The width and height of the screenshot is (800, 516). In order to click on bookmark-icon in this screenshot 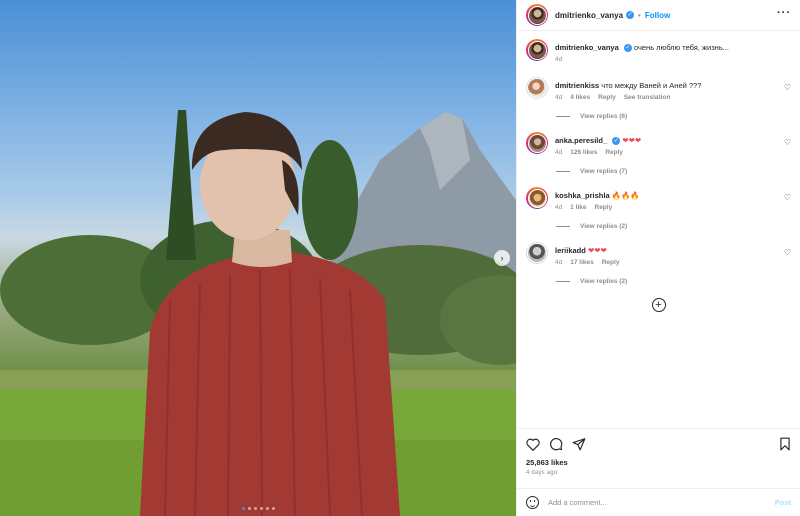, I will do `click(785, 444)`.